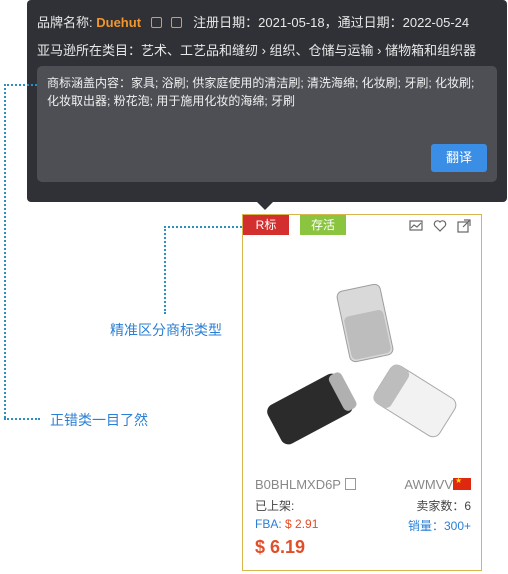 The height and width of the screenshot is (574, 508). Describe the element at coordinates (275, 506) in the screenshot. I see `listed-label: 已上架:` at that location.